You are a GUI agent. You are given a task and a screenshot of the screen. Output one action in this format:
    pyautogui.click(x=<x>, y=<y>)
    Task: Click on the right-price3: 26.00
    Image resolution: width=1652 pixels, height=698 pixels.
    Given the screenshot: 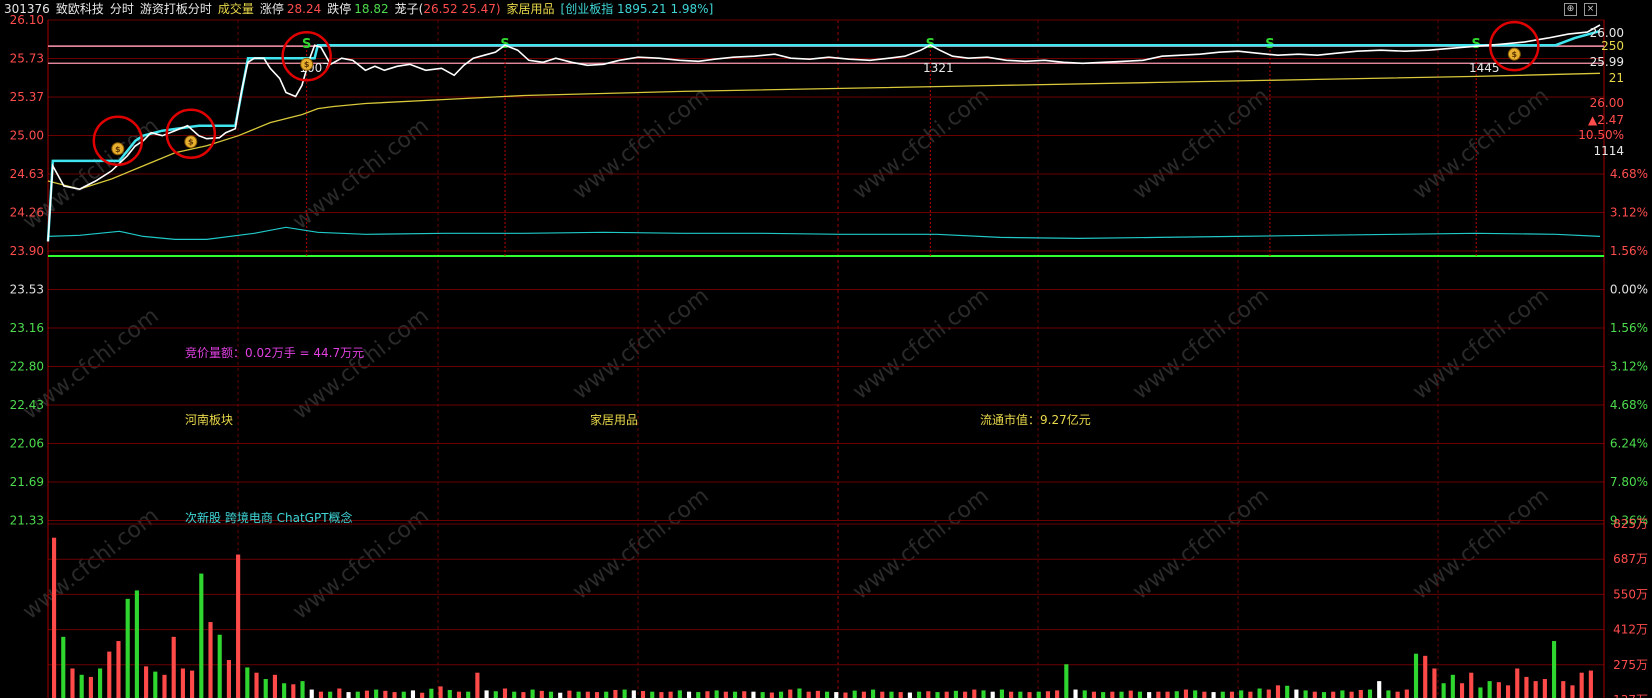 What is the action you would take?
    pyautogui.click(x=1607, y=103)
    